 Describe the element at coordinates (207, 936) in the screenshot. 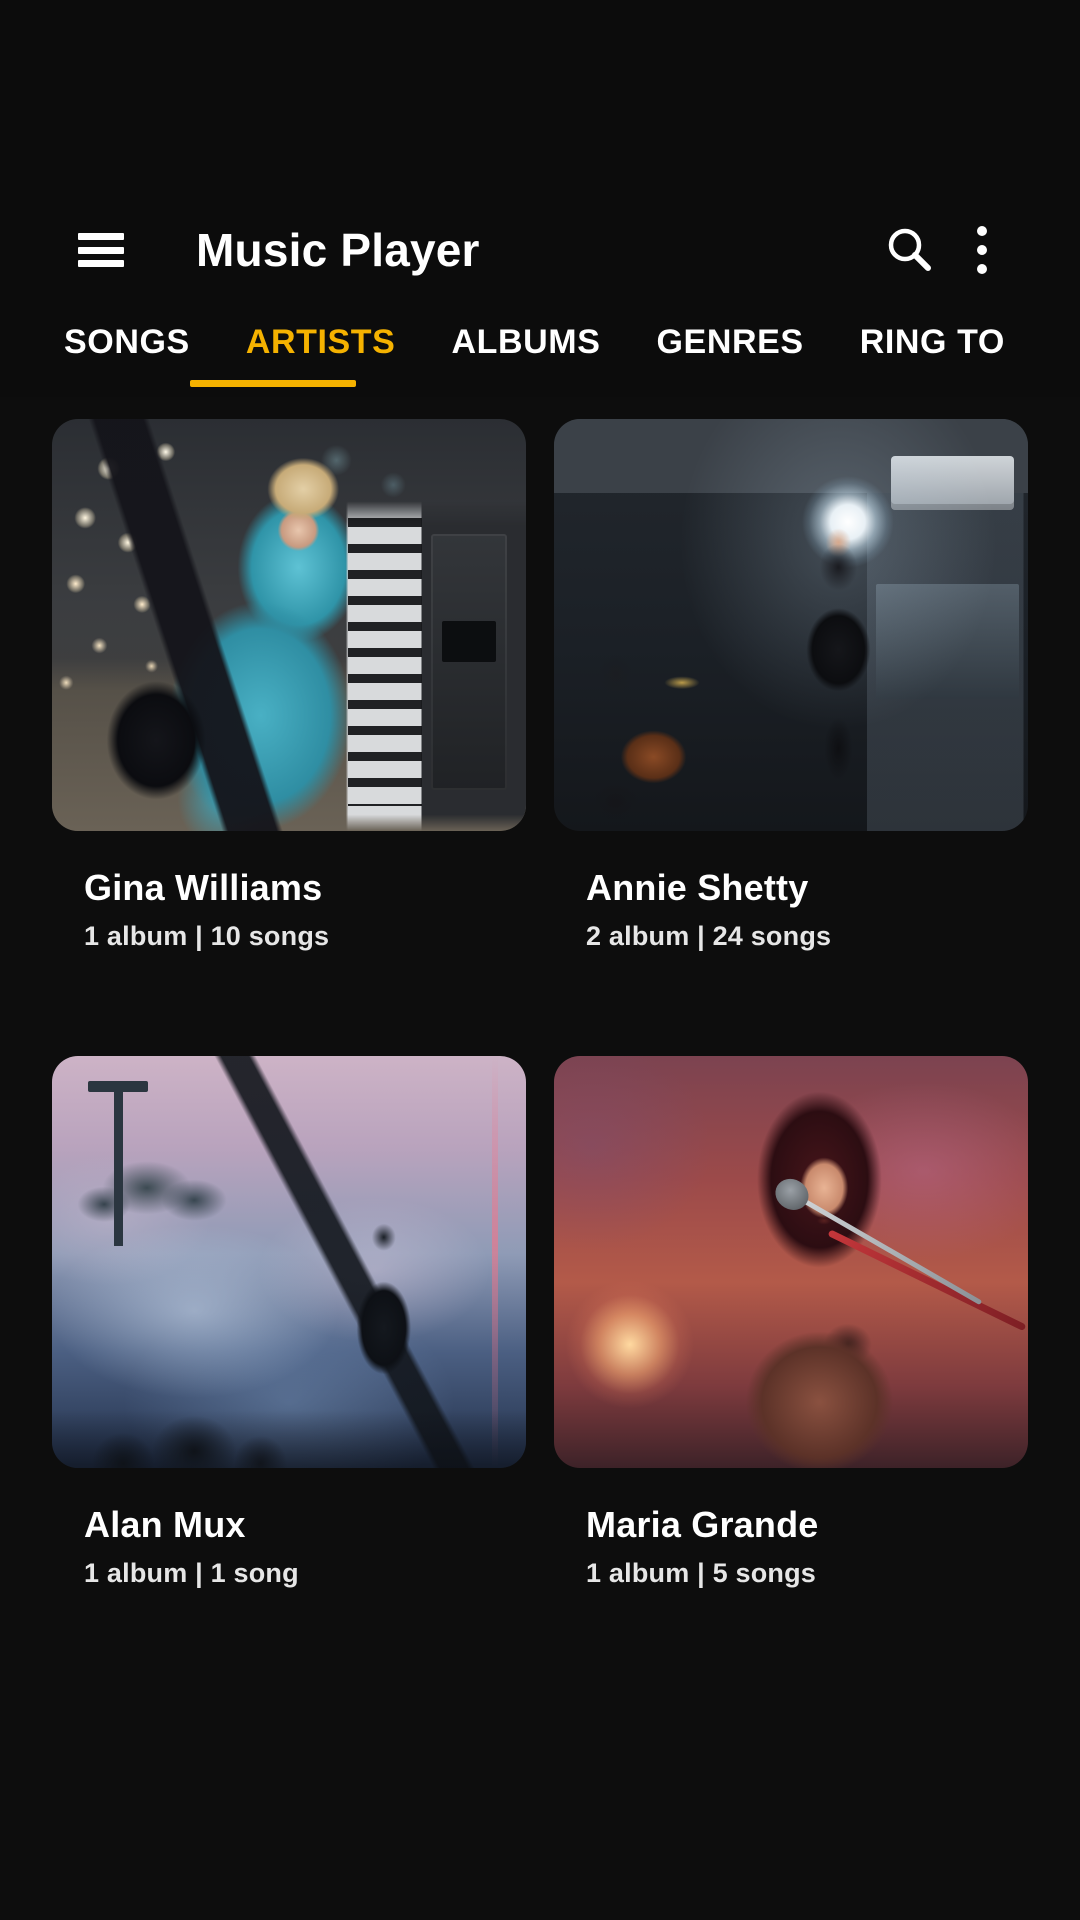

I see `artist-meta: 1 album | 10 songs` at that location.